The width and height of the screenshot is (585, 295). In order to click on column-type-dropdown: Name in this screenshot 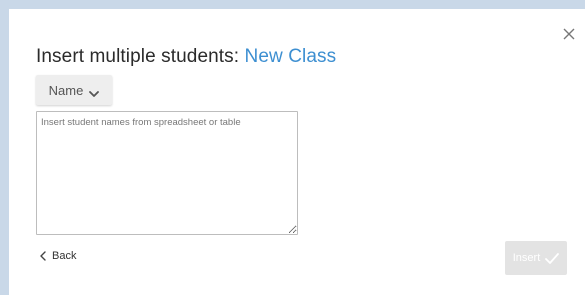, I will do `click(74, 90)`.